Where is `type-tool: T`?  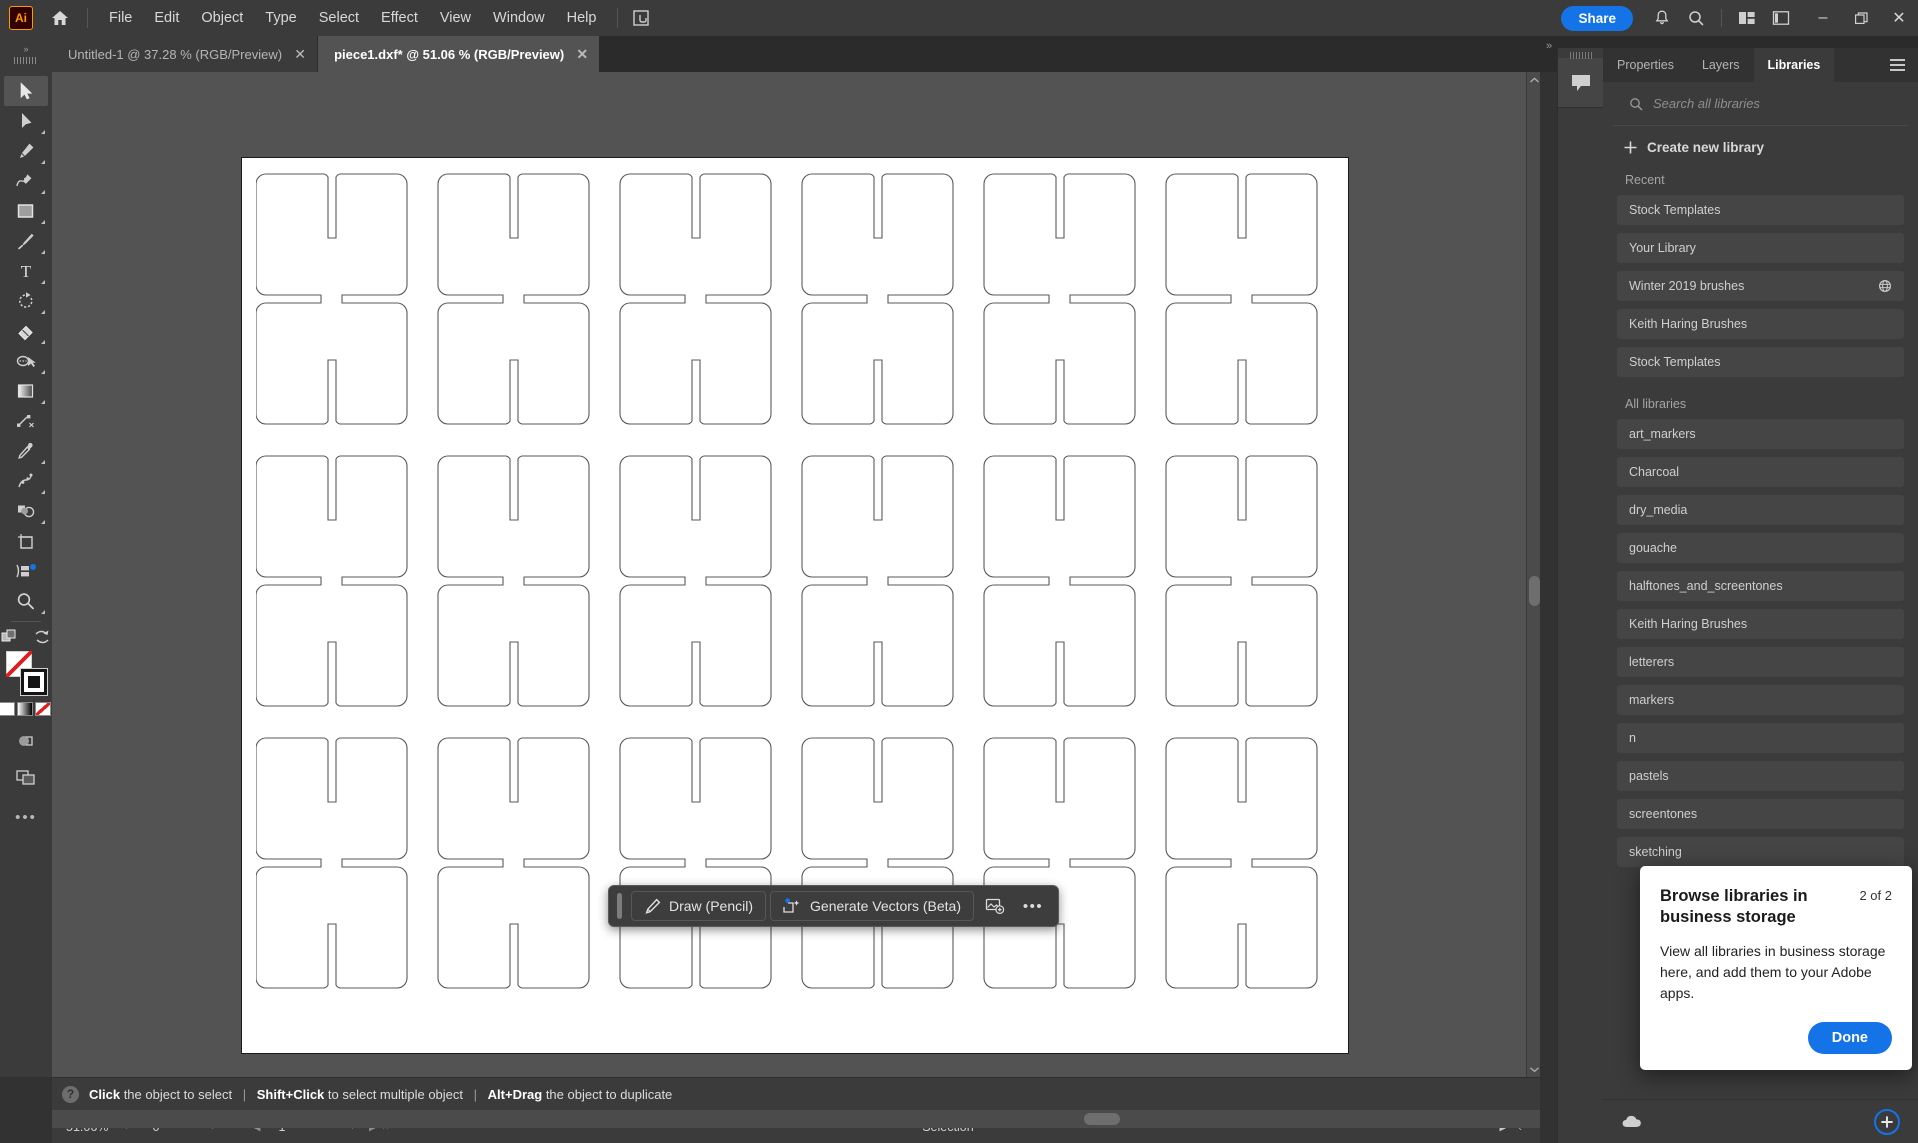
type-tool: T is located at coordinates (26, 271).